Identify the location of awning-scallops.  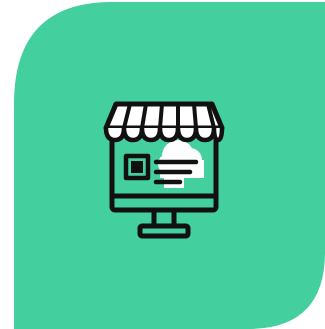
(164, 135).